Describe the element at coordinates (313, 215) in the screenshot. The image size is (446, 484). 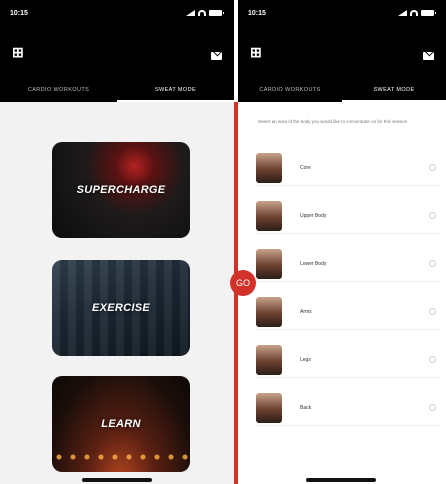
I see `list-item-label: Upper Body` at that location.